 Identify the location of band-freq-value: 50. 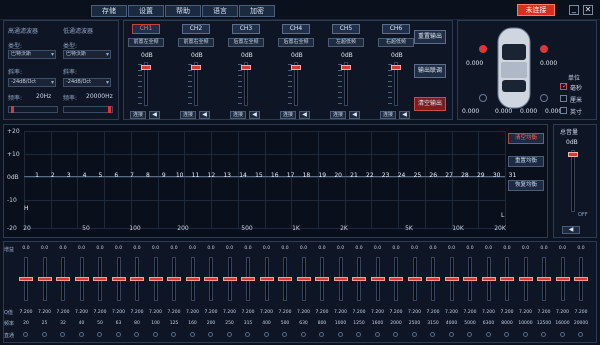
(100, 323).